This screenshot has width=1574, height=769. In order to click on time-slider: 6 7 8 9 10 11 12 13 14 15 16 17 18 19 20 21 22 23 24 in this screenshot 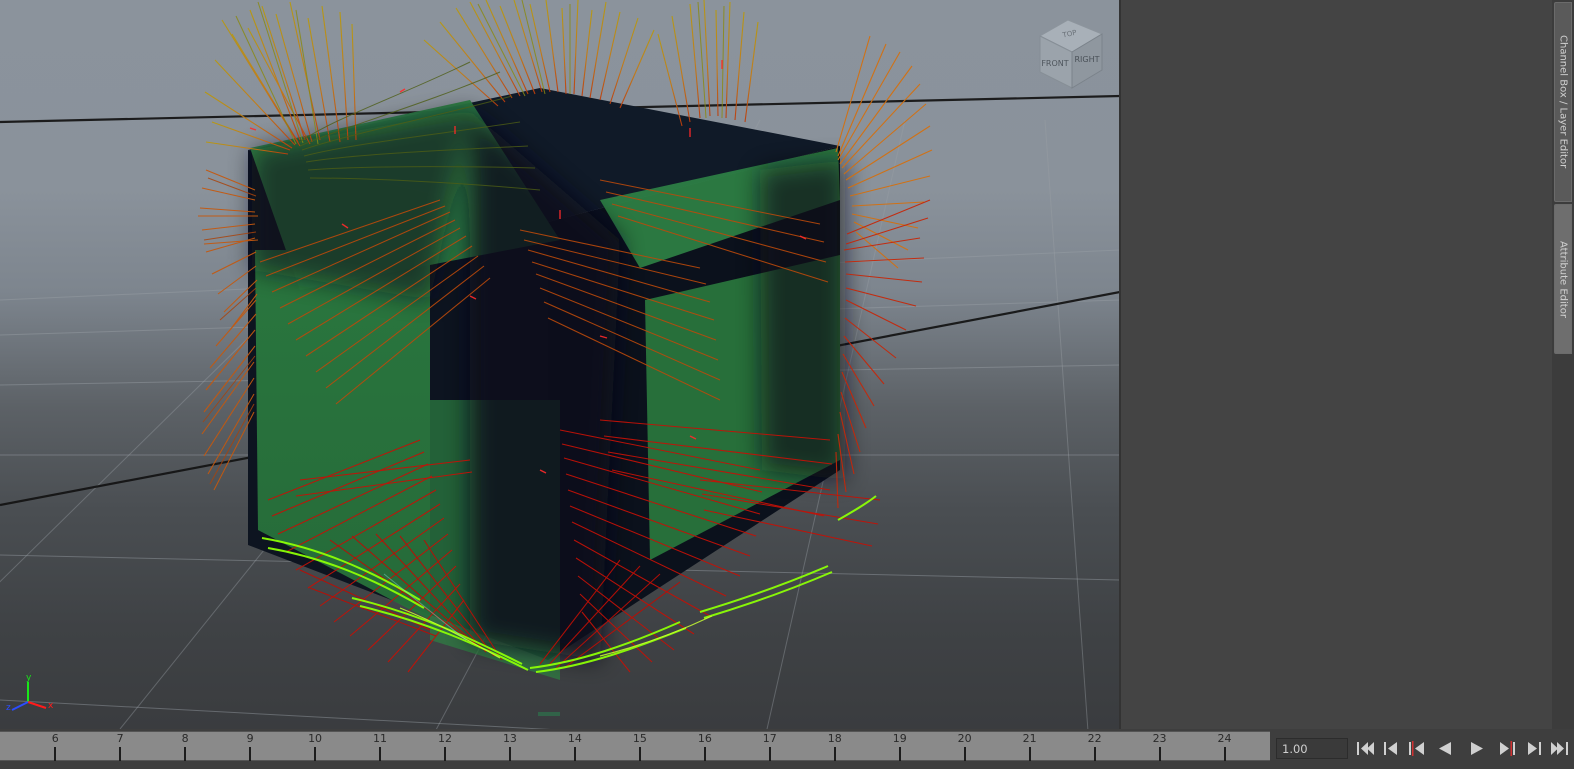, I will do `click(635, 749)`.